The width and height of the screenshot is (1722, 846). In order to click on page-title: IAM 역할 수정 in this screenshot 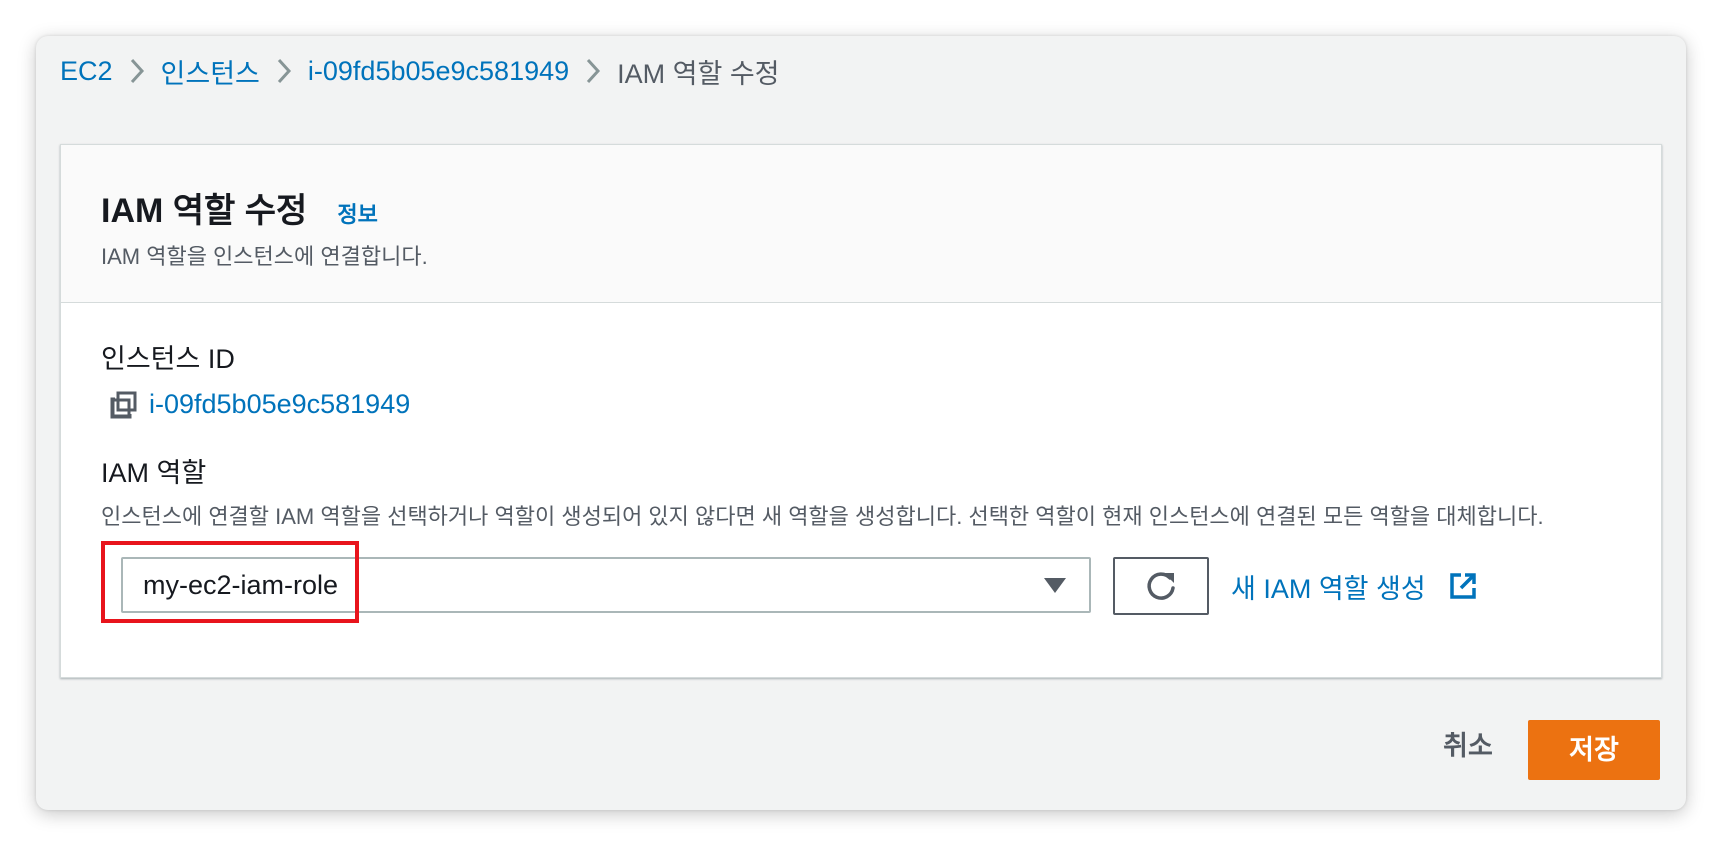, I will do `click(204, 211)`.